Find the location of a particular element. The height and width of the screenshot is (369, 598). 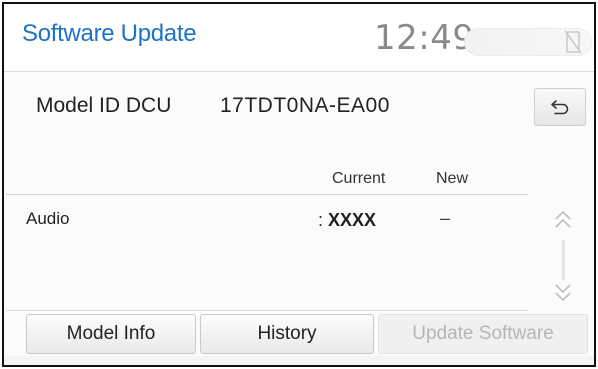

double-chevron-down-icon is located at coordinates (563, 292).